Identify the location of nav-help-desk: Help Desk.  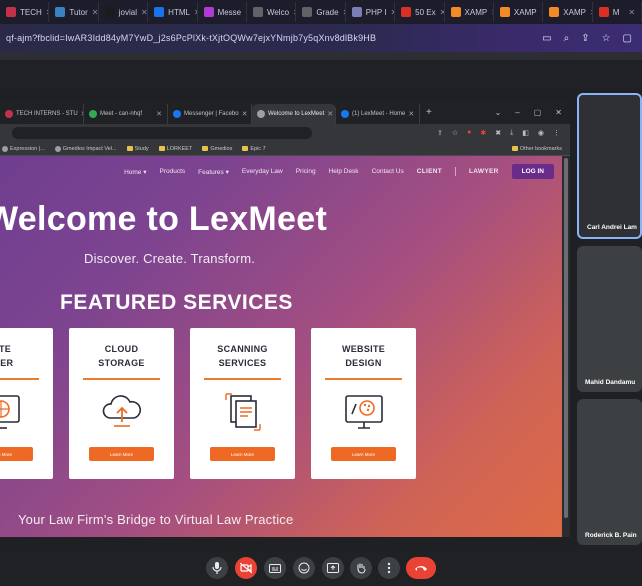
(344, 171).